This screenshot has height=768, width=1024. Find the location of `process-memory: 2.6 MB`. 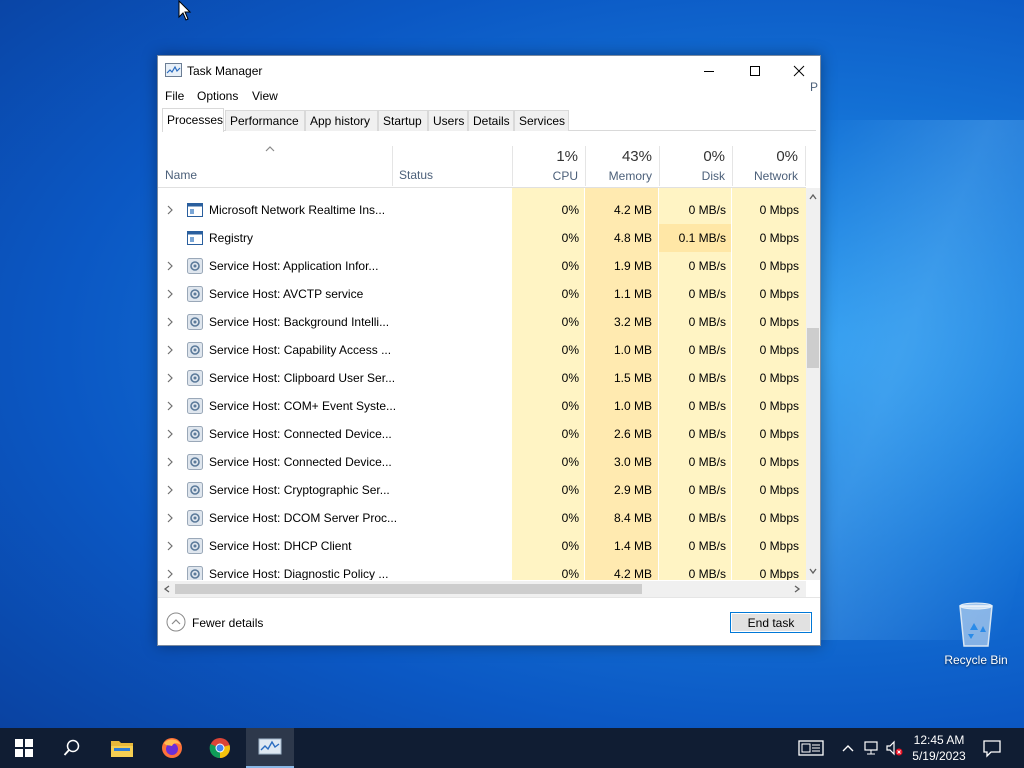

process-memory: 2.6 MB is located at coordinates (632, 434).